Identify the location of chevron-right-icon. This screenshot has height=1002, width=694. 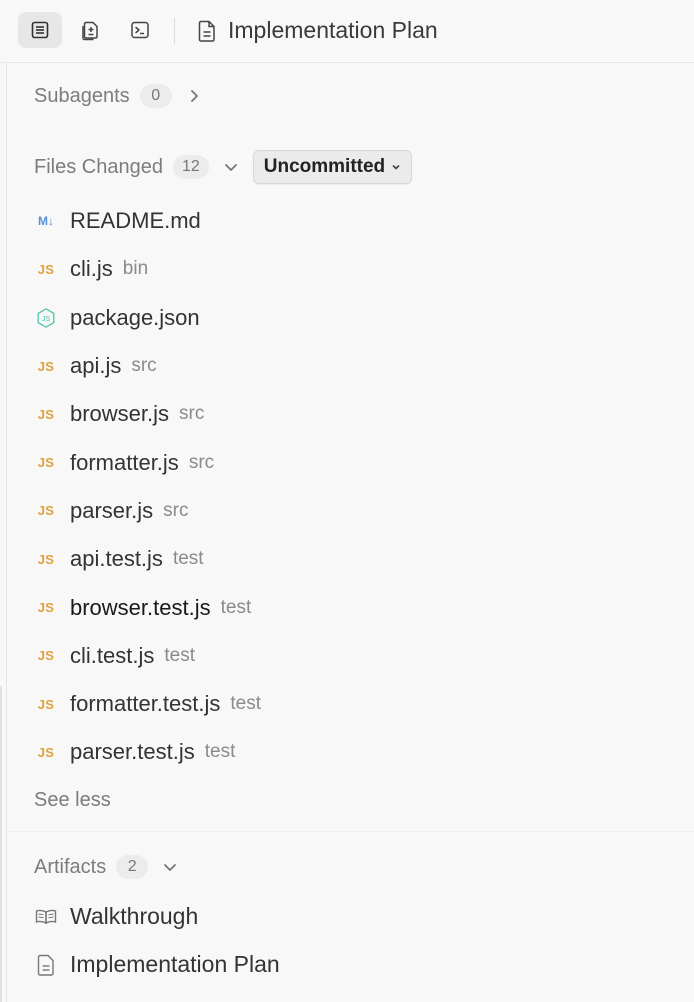
(194, 96).